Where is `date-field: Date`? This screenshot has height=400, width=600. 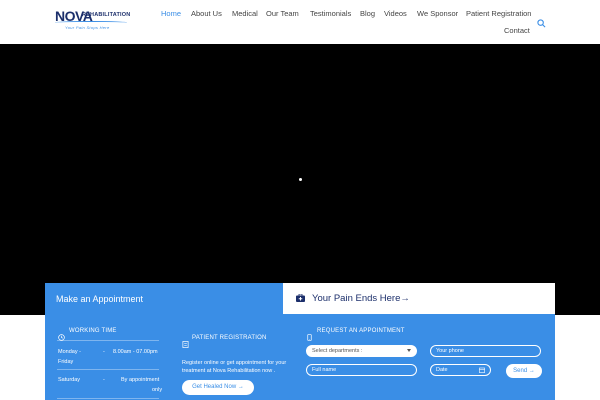
date-field: Date is located at coordinates (460, 370).